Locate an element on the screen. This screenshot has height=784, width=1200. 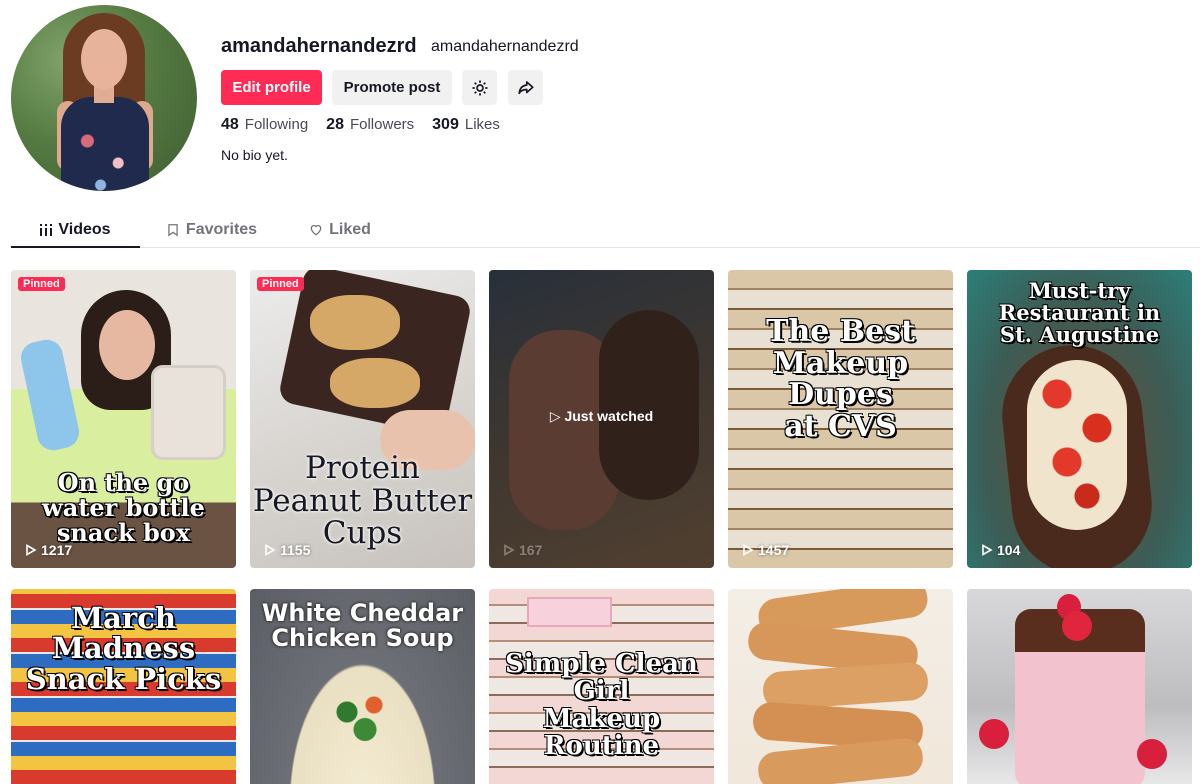
profile-stats: 48 Following 28 Followers 309 Likes is located at coordinates (360, 125).